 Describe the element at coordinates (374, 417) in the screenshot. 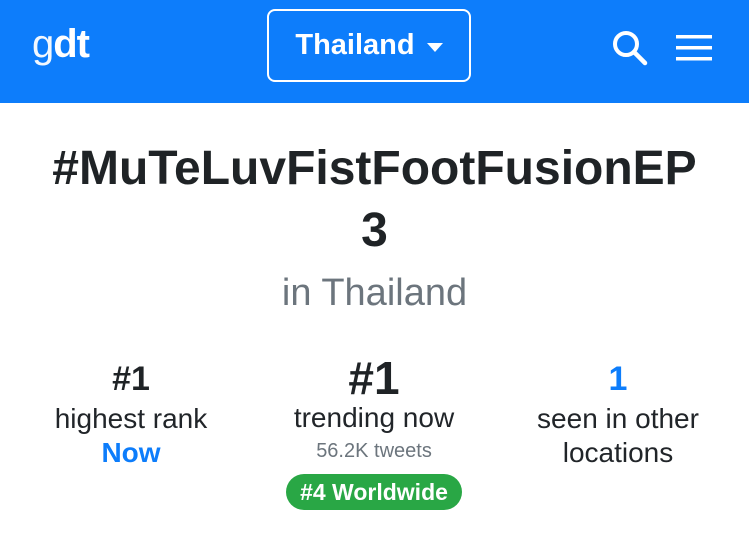

I see `trending-now-label: trending now` at that location.